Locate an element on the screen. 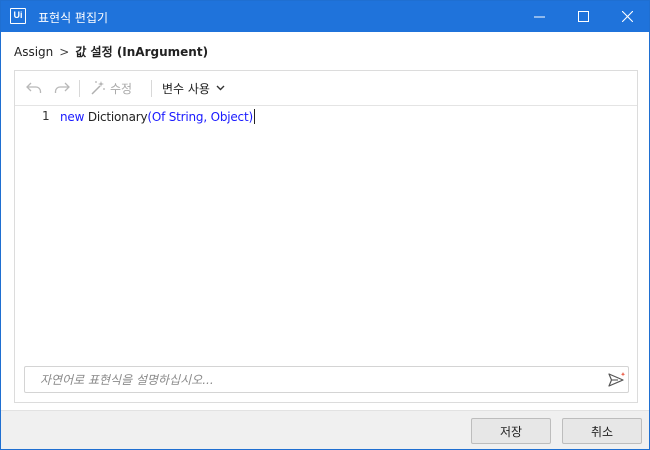 The image size is (650, 450). breadcrumb-current: 값 설정 (InArgument) is located at coordinates (142, 52).